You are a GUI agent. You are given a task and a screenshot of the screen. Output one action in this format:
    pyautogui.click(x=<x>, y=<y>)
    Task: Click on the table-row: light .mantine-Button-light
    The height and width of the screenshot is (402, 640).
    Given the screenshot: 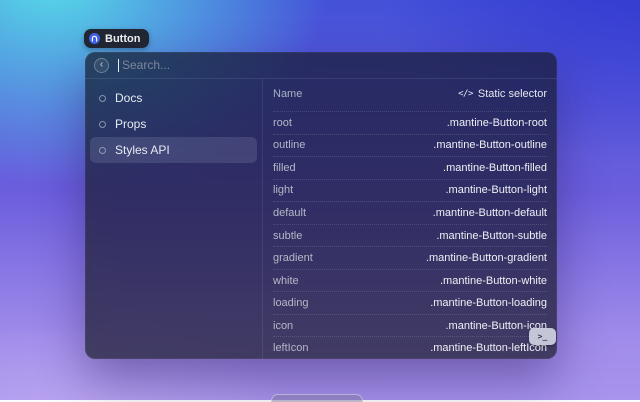 What is the action you would take?
    pyautogui.click(x=410, y=190)
    